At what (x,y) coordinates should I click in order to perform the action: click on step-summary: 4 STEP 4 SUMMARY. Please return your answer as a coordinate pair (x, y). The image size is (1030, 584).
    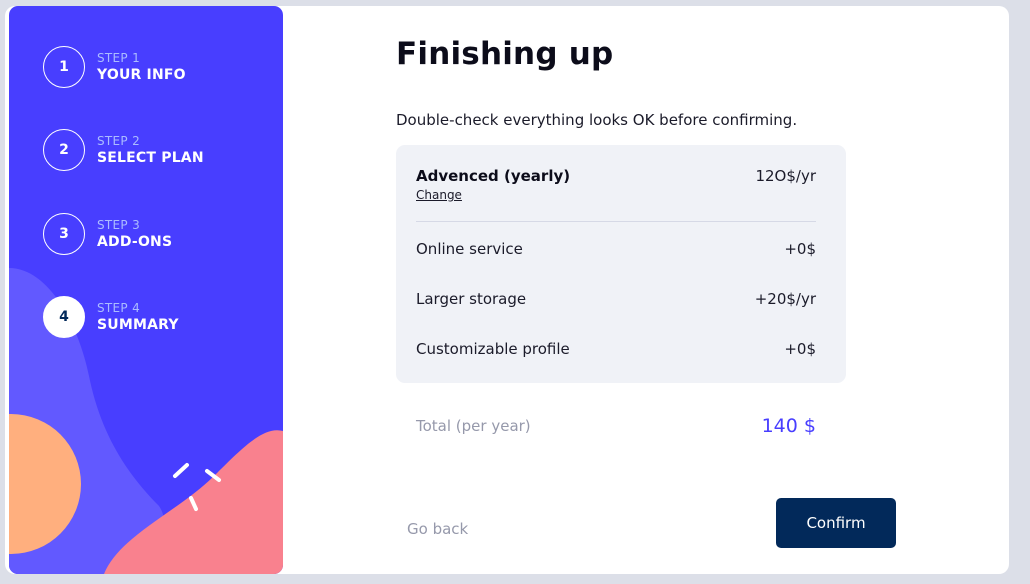
    Looking at the image, I should click on (153, 317).